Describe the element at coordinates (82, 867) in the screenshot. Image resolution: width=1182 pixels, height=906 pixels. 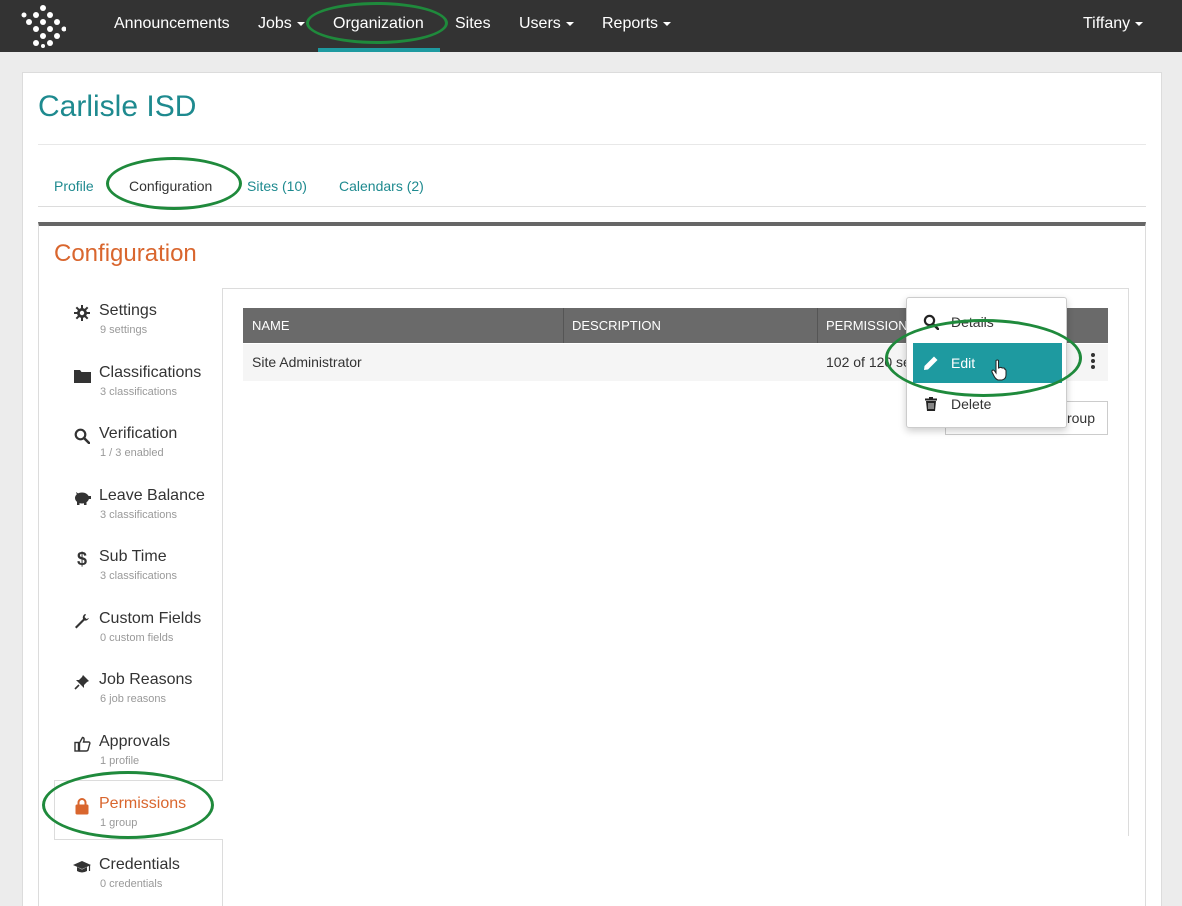
I see `graduation-cap-icon` at that location.